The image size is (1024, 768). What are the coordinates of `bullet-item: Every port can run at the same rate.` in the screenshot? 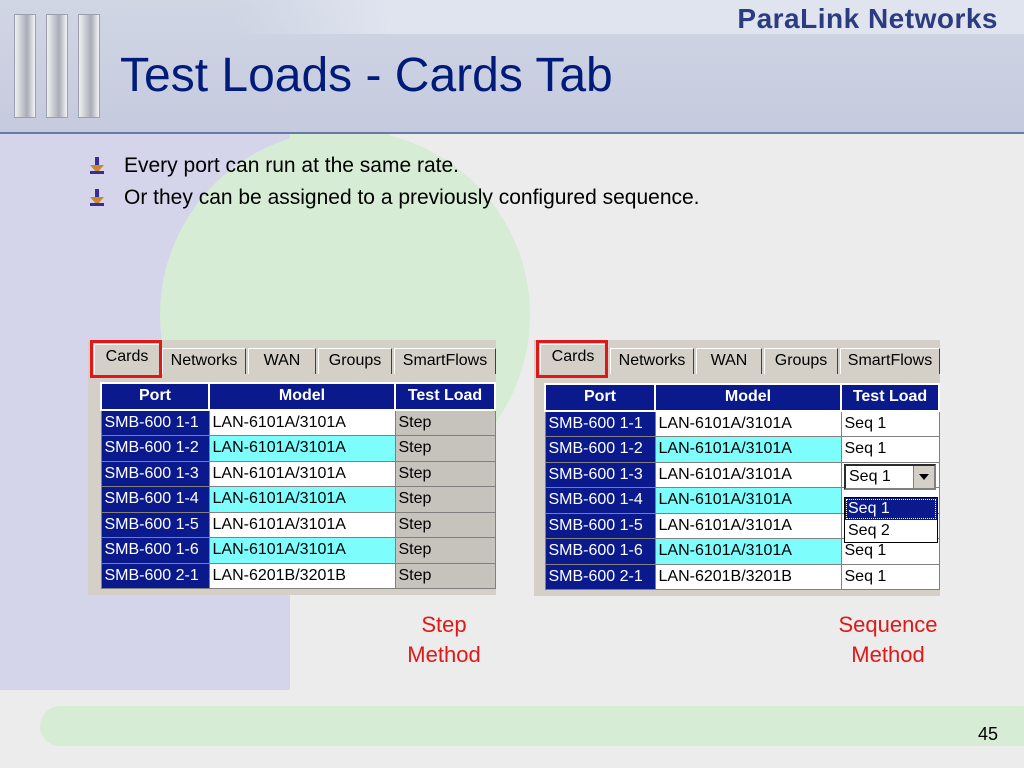 It's located at (394, 166).